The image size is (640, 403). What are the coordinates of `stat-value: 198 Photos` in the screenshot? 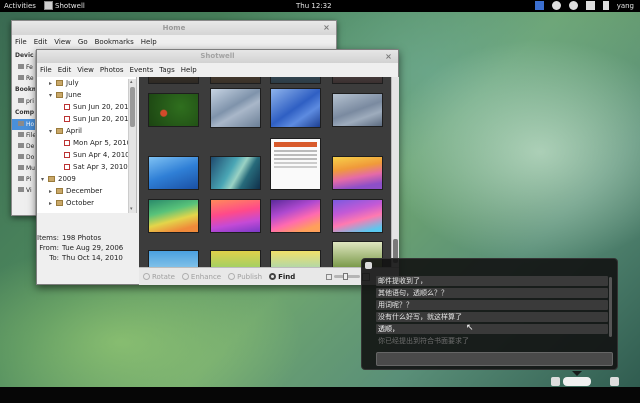 It's located at (82, 238).